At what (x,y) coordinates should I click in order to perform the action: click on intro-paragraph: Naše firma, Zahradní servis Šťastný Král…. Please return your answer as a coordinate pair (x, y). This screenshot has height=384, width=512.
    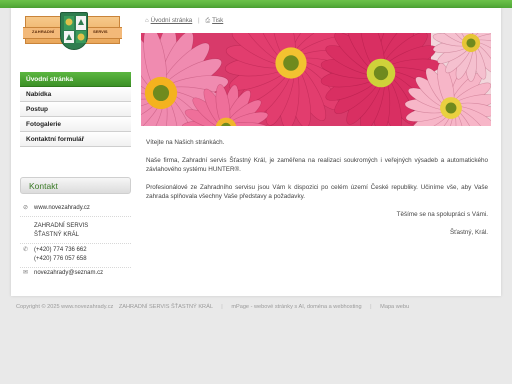
    Looking at the image, I should click on (317, 165).